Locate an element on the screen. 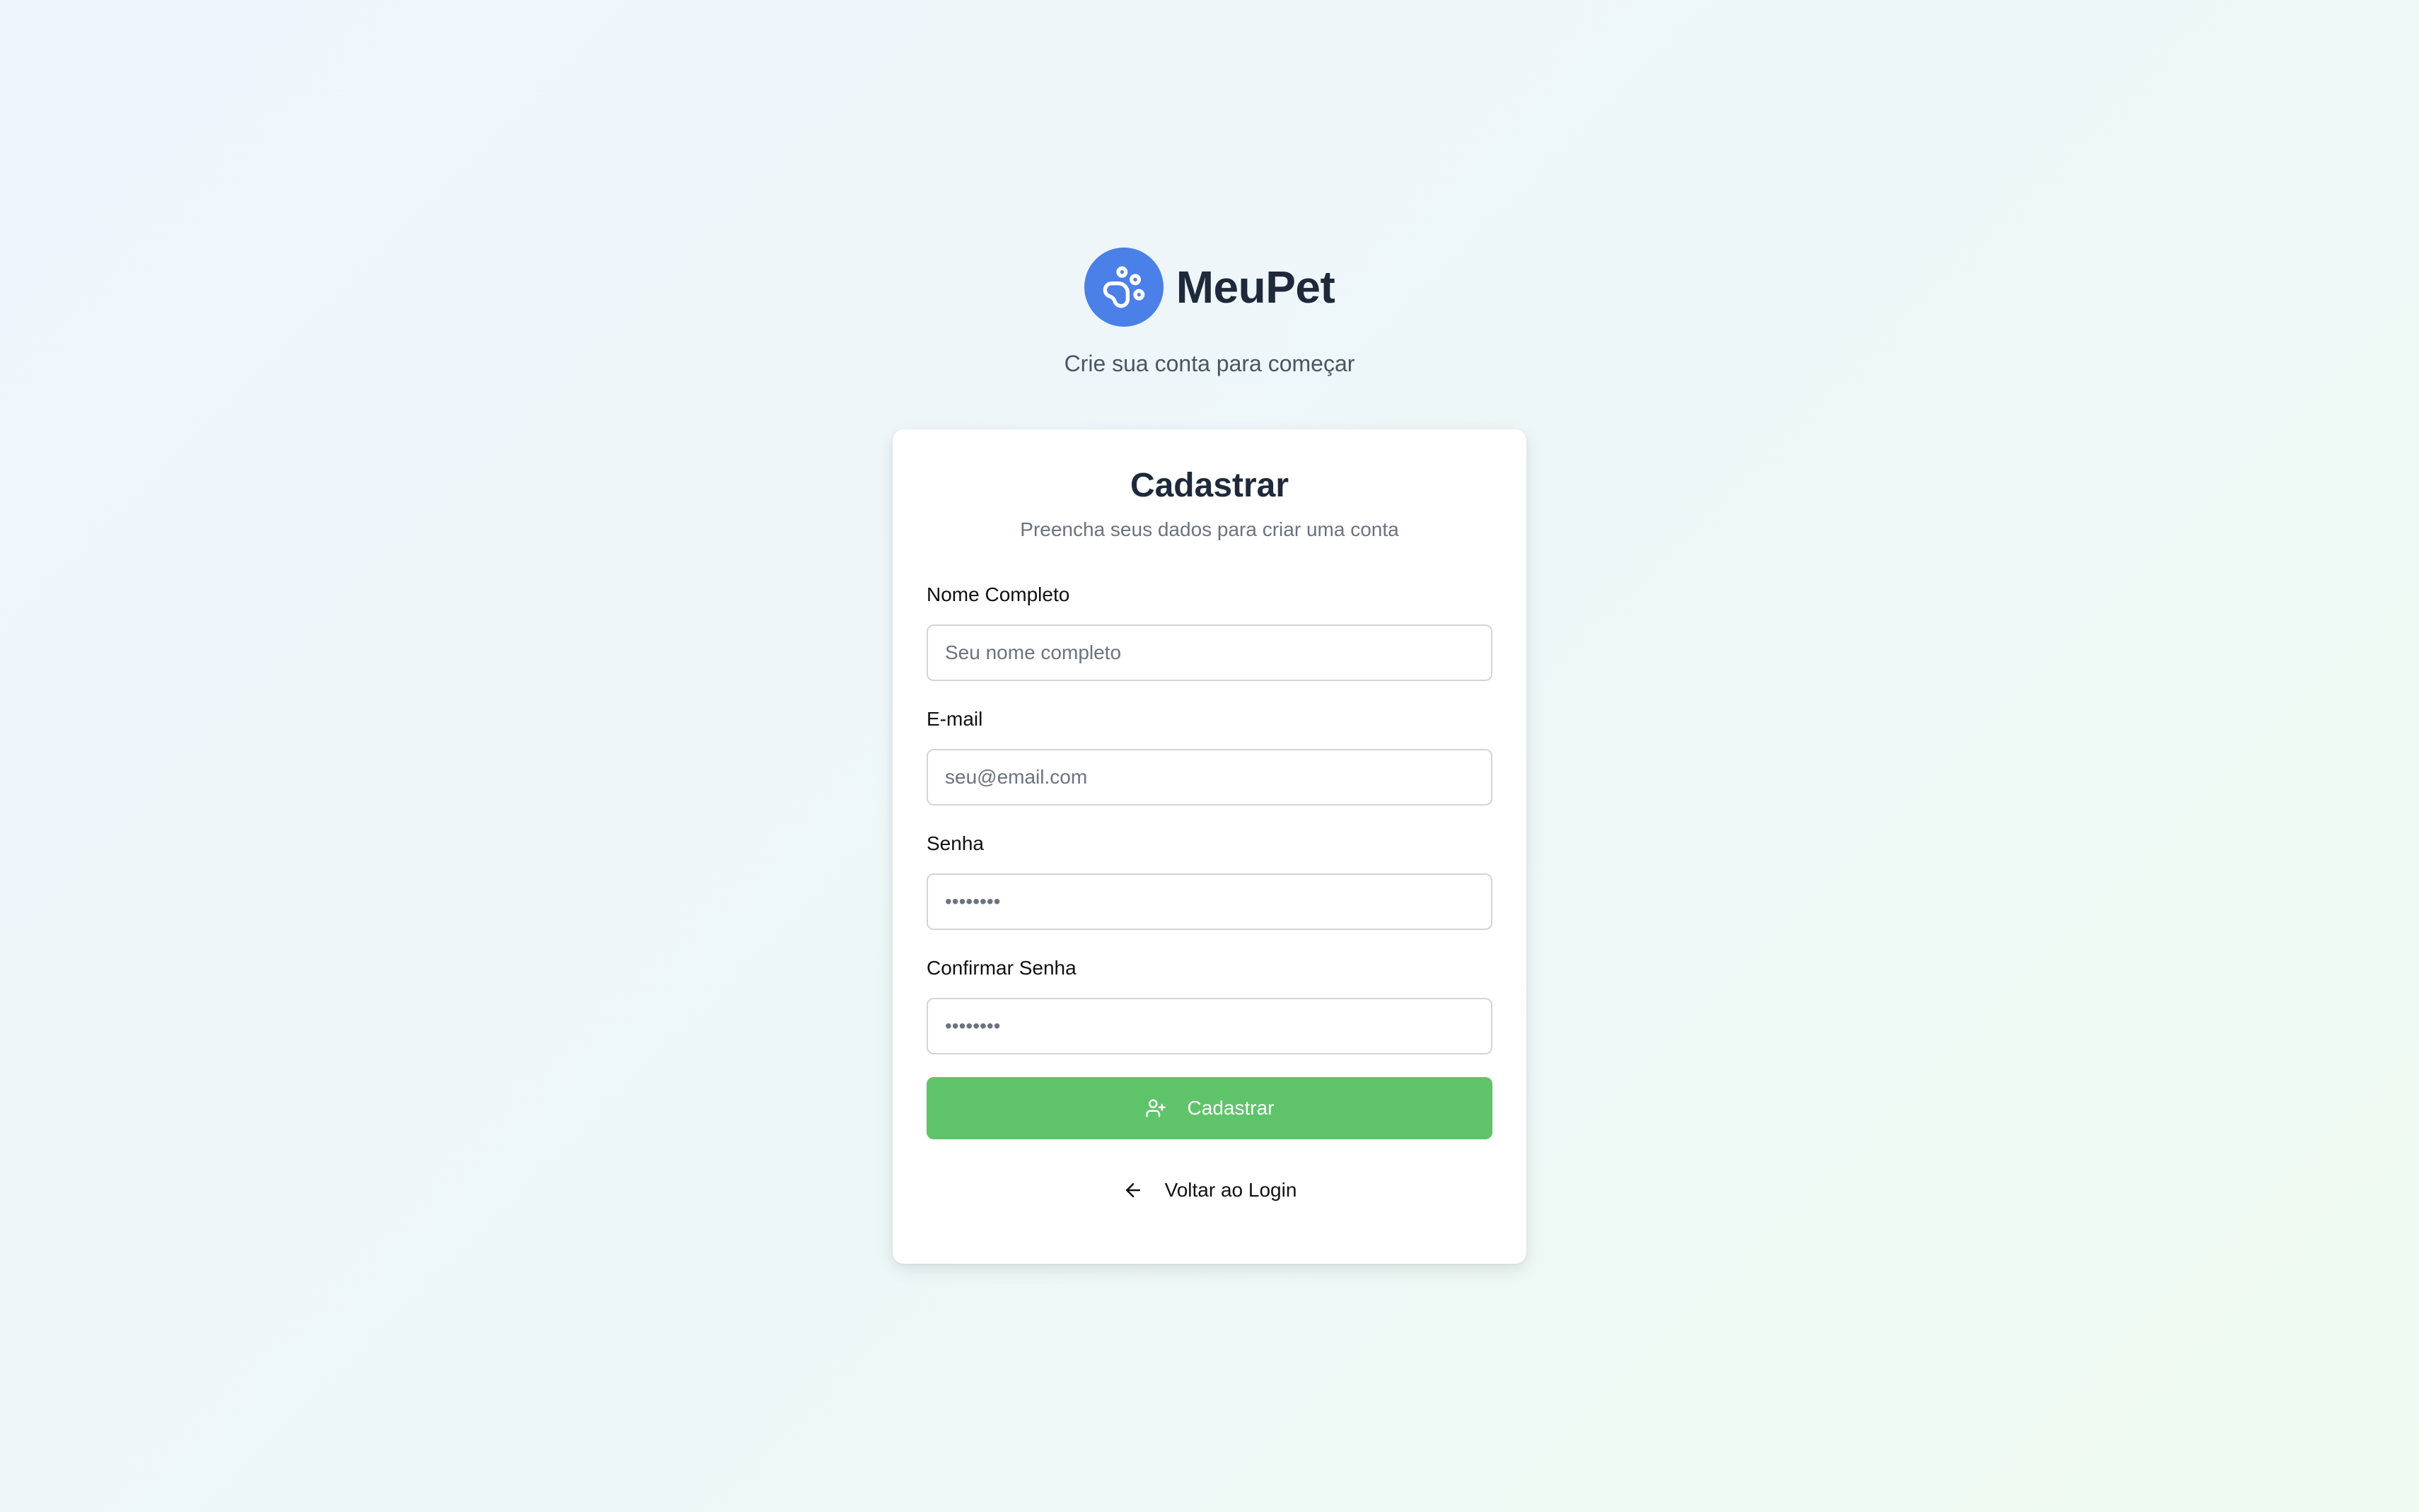 The image size is (2419, 1512). app-name: MeuPet is located at coordinates (1256, 287).